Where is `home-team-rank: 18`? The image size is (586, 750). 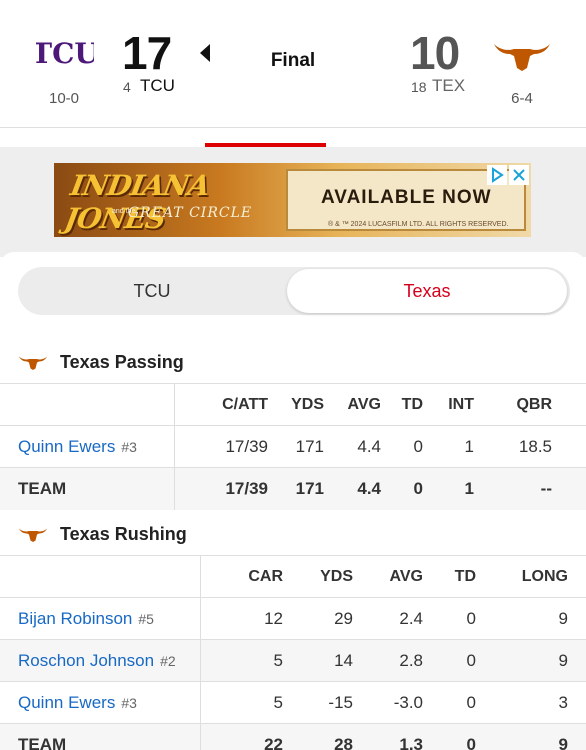
home-team-rank: 18 is located at coordinates (419, 87).